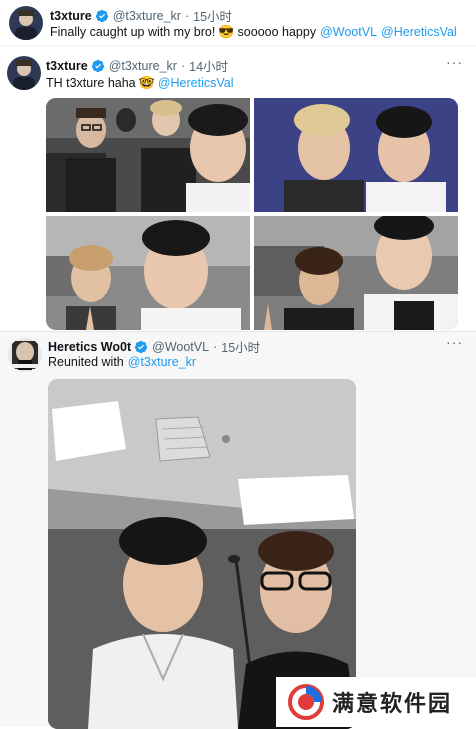 The width and height of the screenshot is (476, 729). I want to click on nerd-face-emoji-icon: 🤓, so click(146, 82).